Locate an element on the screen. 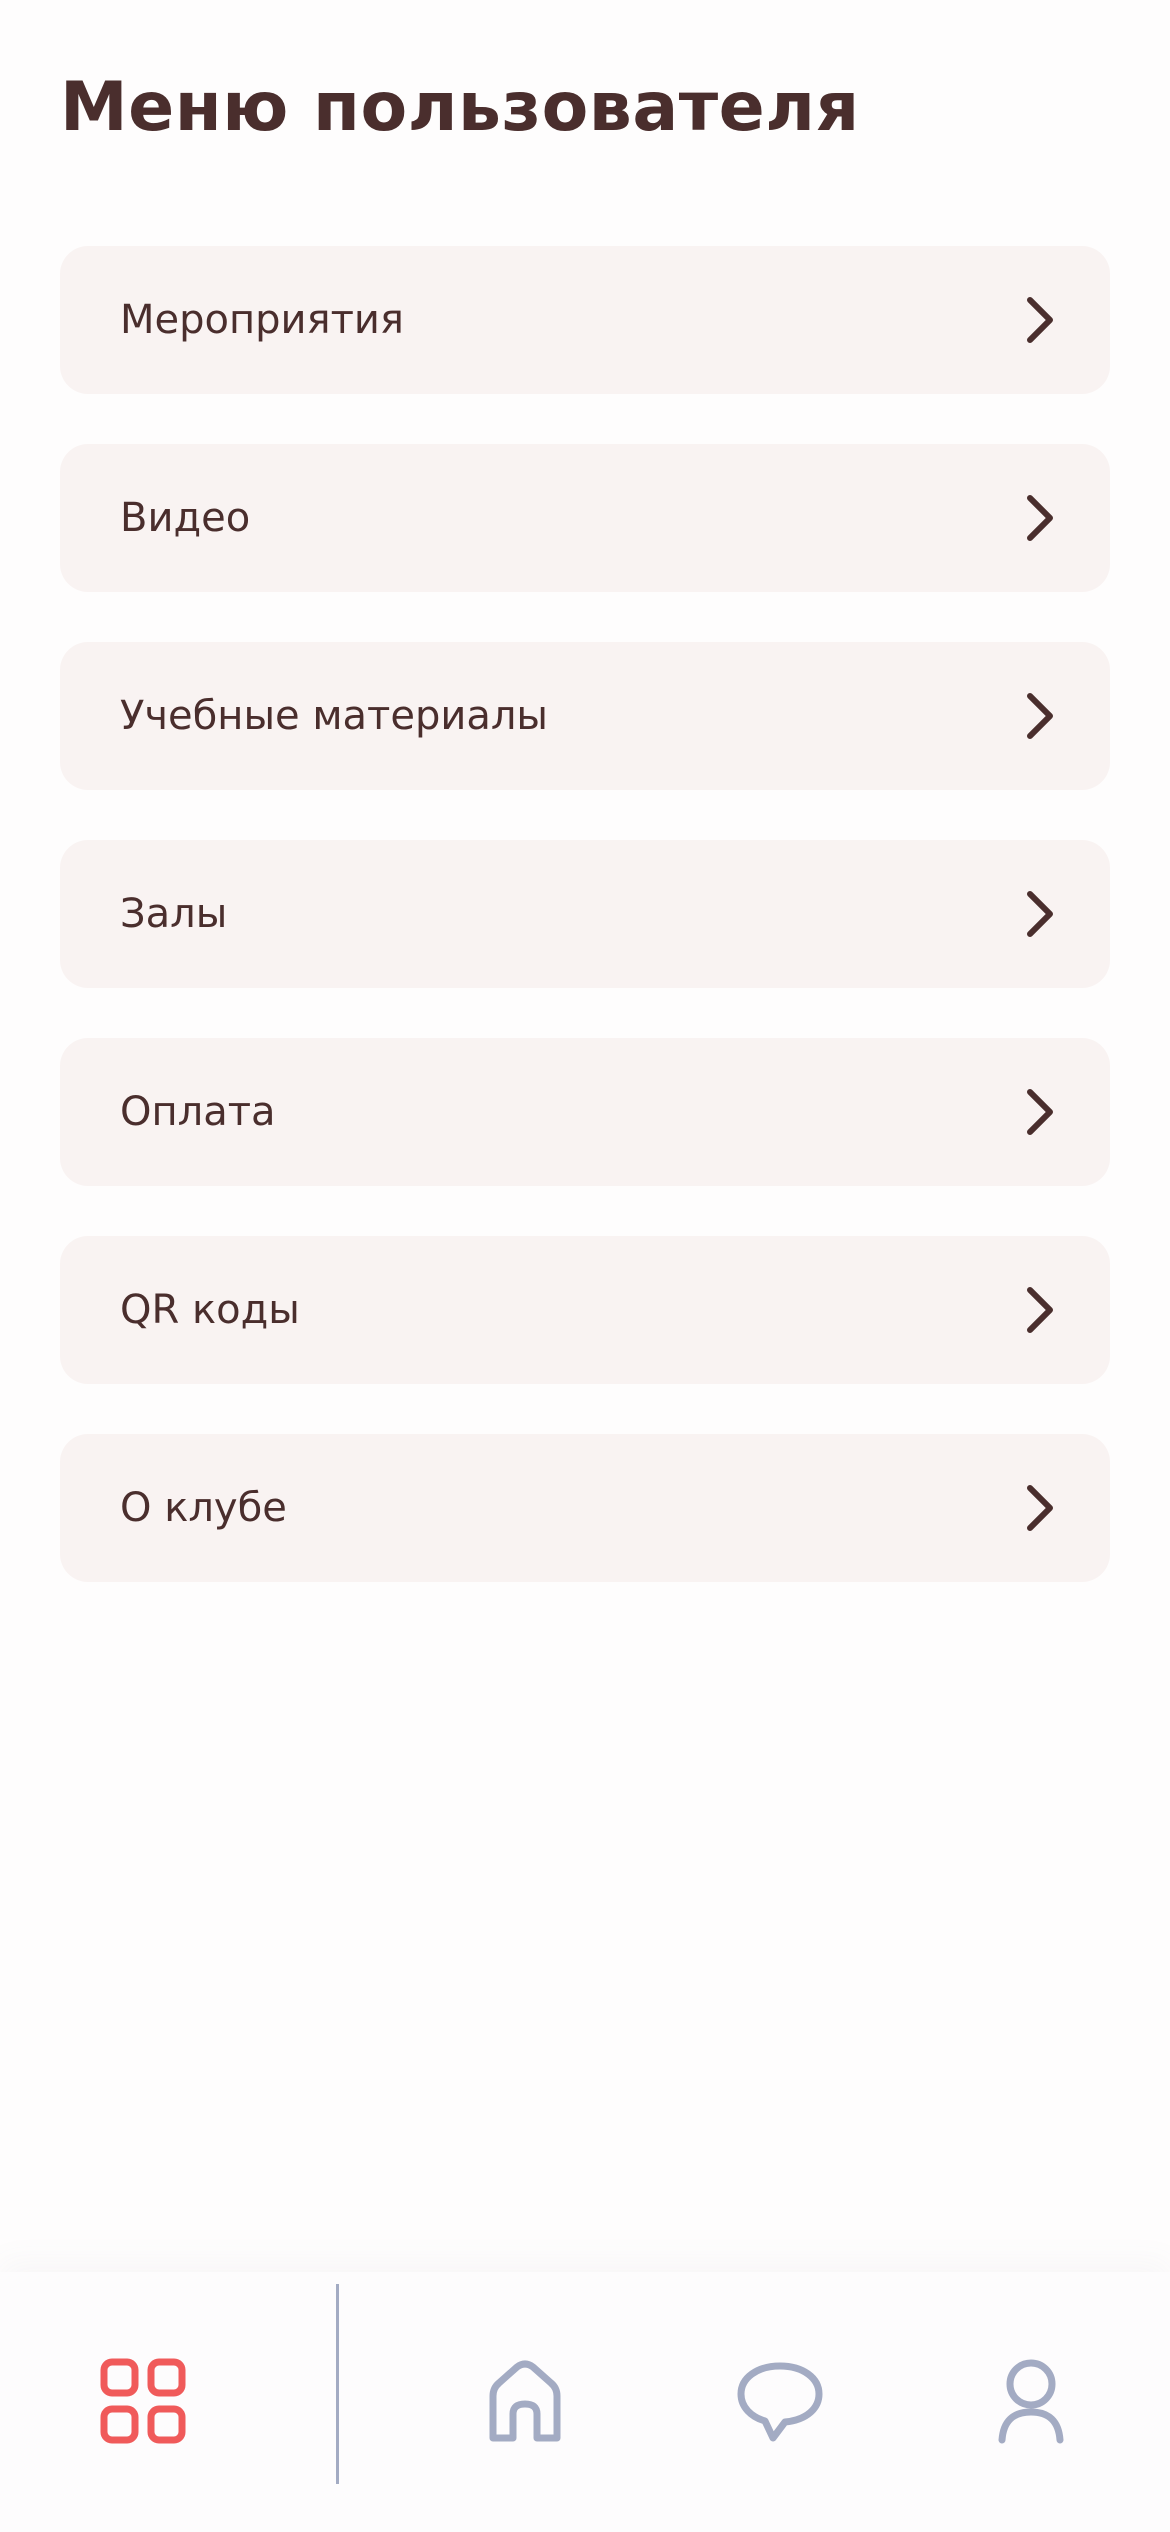 The height and width of the screenshot is (2532, 1170). chat-bubble-icon is located at coordinates (780, 2402).